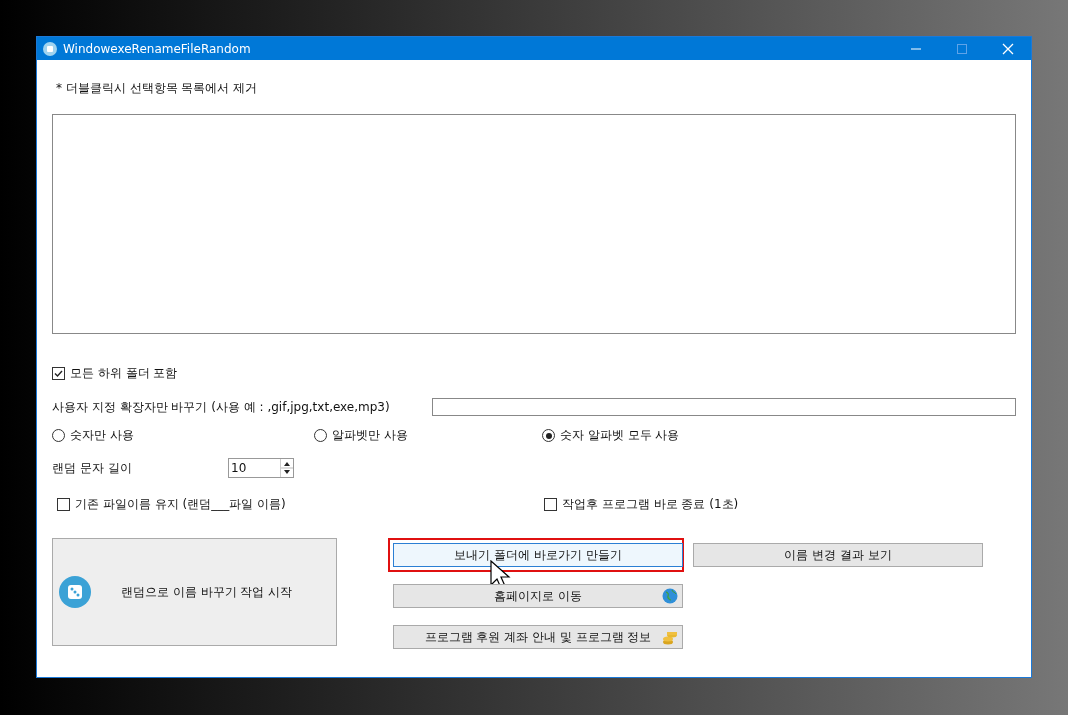  What do you see at coordinates (221, 407) in the screenshot?
I see `extension-label: 사용자 지정 확장자만 바꾸기 (사용 예 : ,gif,jpg,txt,exe,mp3)` at bounding box center [221, 407].